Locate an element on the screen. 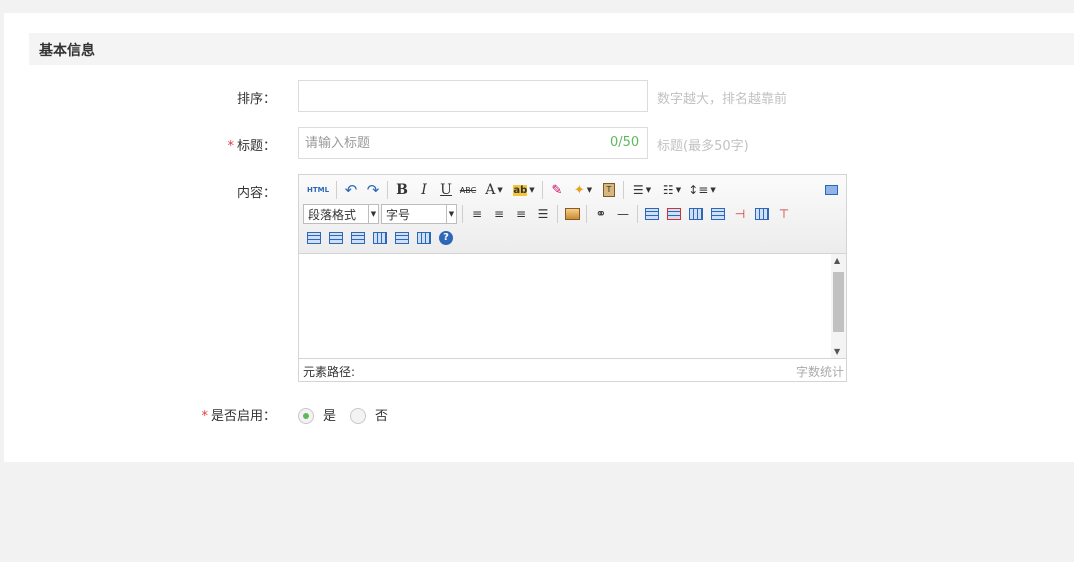  editor-scrollbar: ▲ ▼ is located at coordinates (838, 306).